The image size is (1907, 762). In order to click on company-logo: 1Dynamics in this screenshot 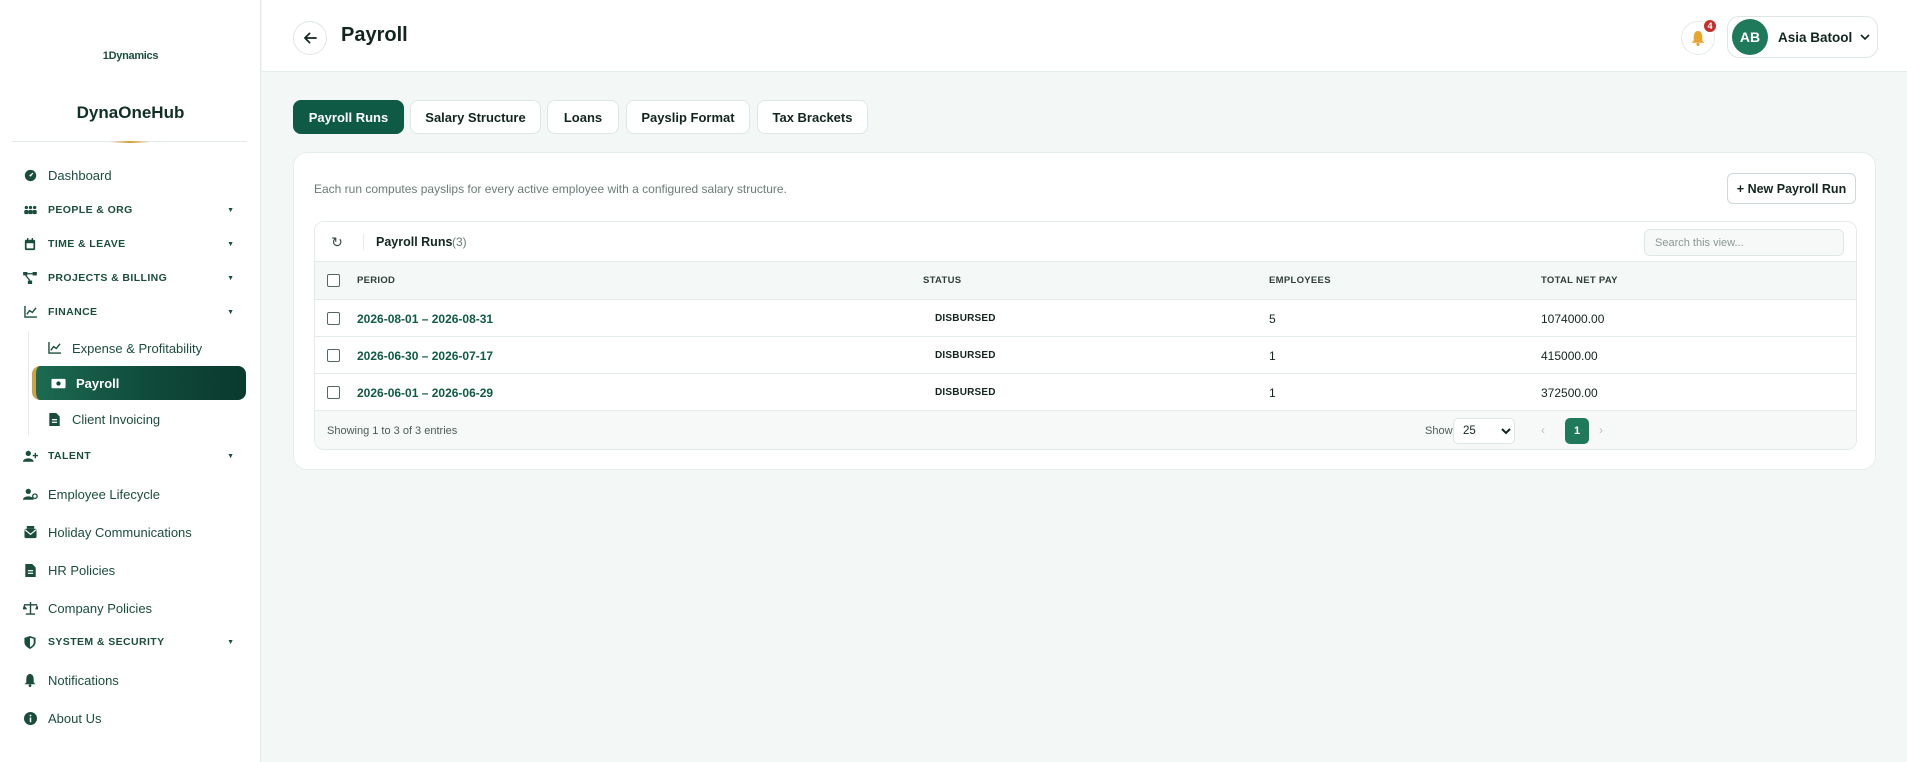, I will do `click(130, 56)`.